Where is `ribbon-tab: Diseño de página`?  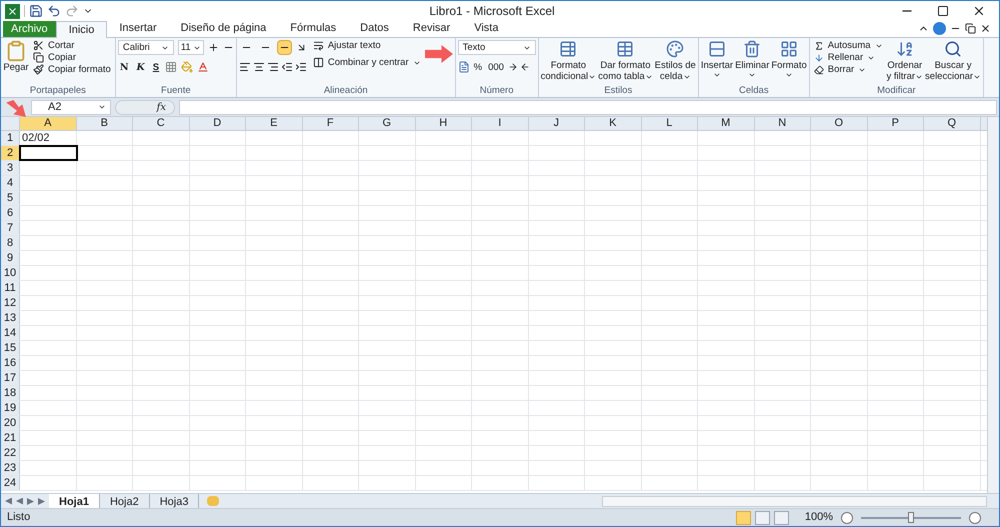 ribbon-tab: Diseño de página is located at coordinates (223, 28).